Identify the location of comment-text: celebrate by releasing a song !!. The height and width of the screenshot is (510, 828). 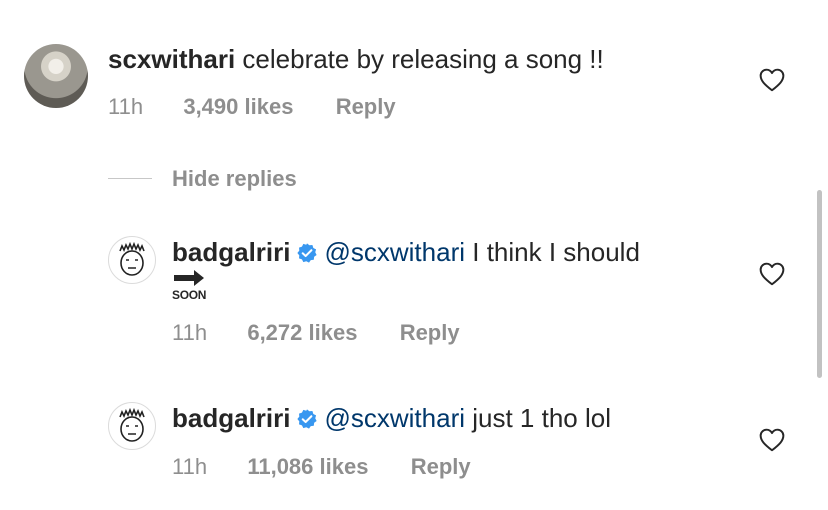
(423, 59).